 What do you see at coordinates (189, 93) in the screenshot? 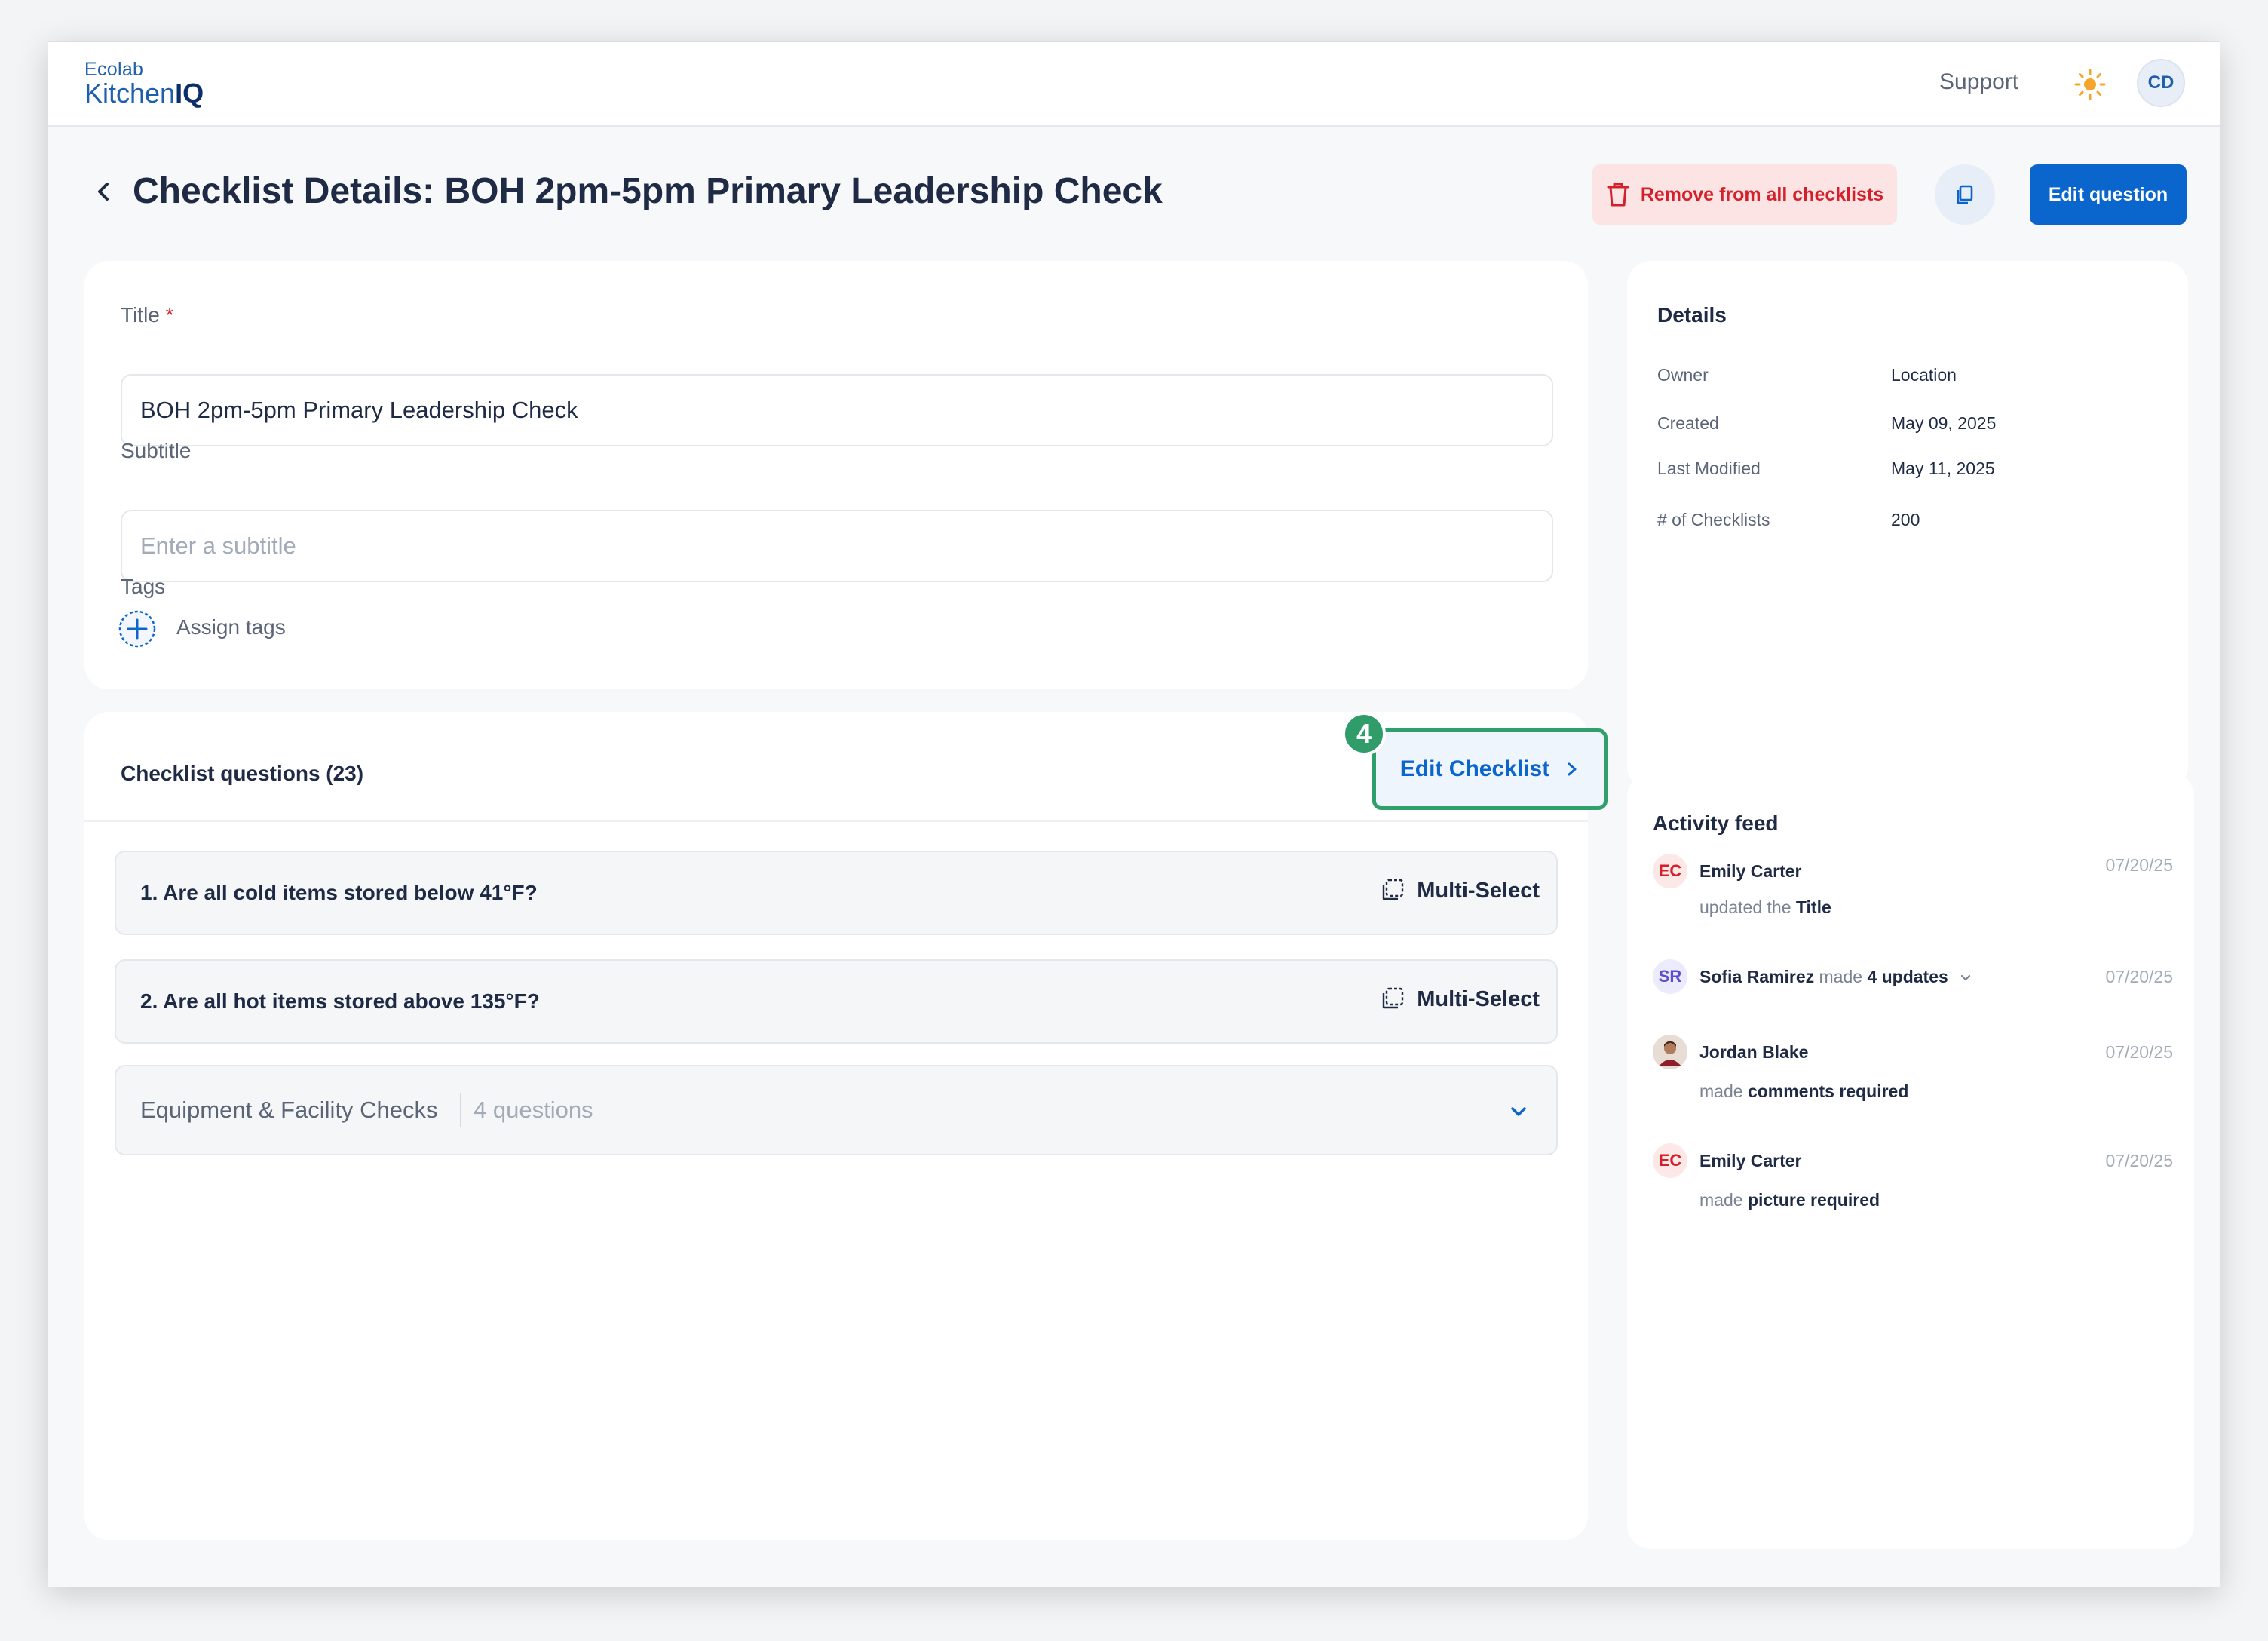
I see `logo-product-suffix: IQ` at bounding box center [189, 93].